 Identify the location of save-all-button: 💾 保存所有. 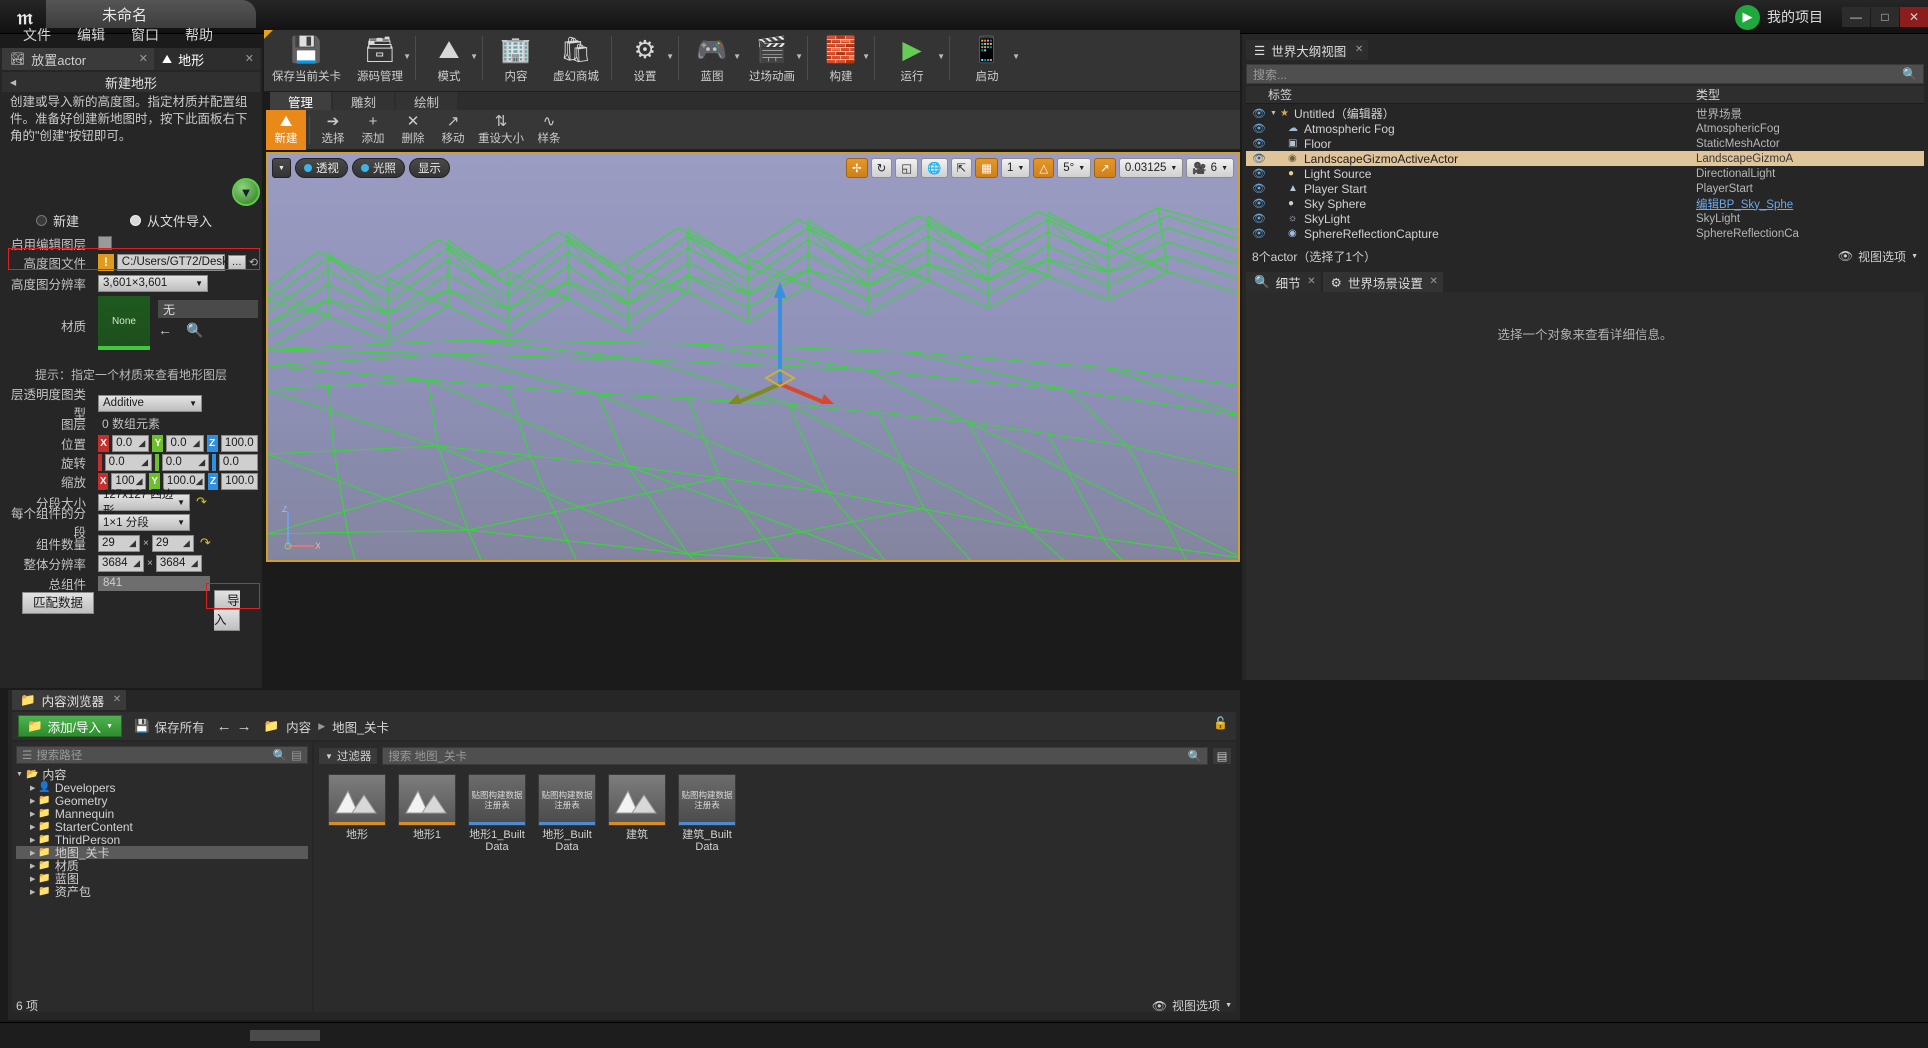
(169, 726).